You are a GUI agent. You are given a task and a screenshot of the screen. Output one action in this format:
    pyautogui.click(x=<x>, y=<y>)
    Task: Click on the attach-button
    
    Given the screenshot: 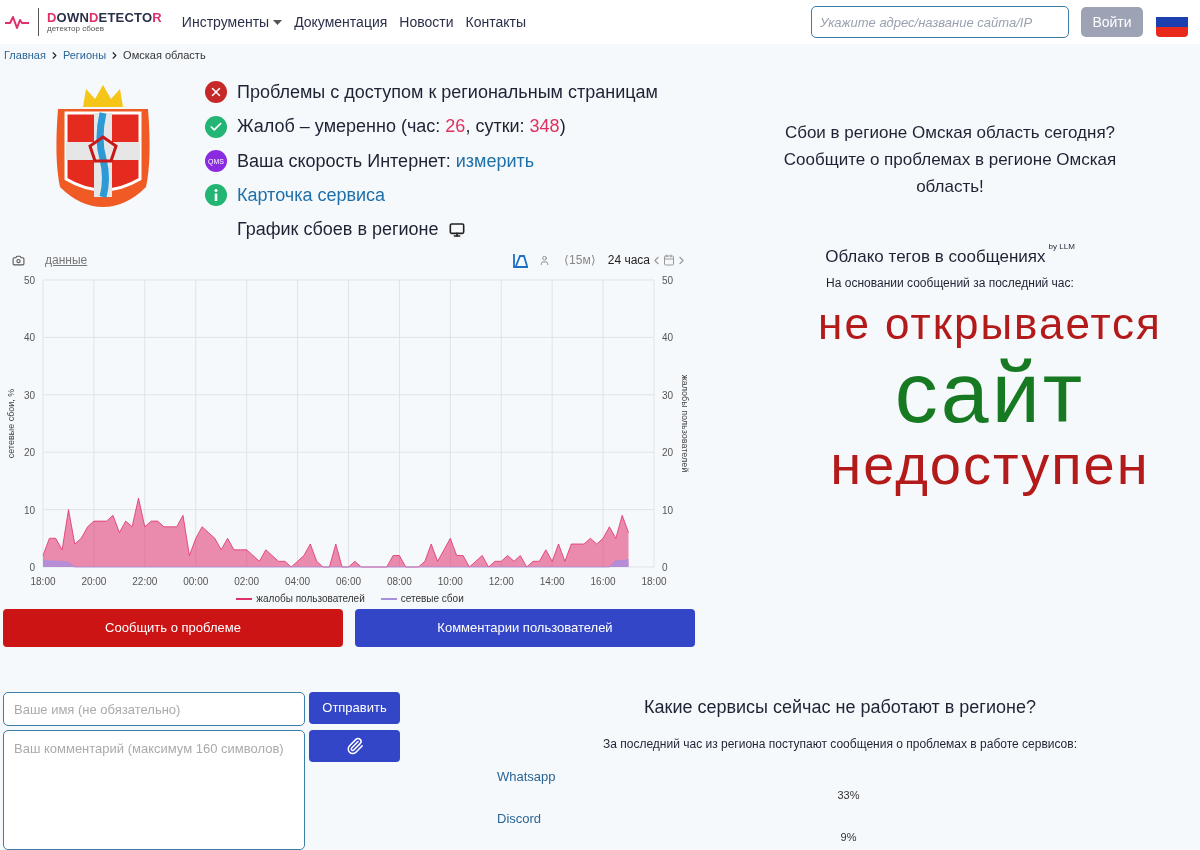 What is the action you would take?
    pyautogui.click(x=354, y=746)
    